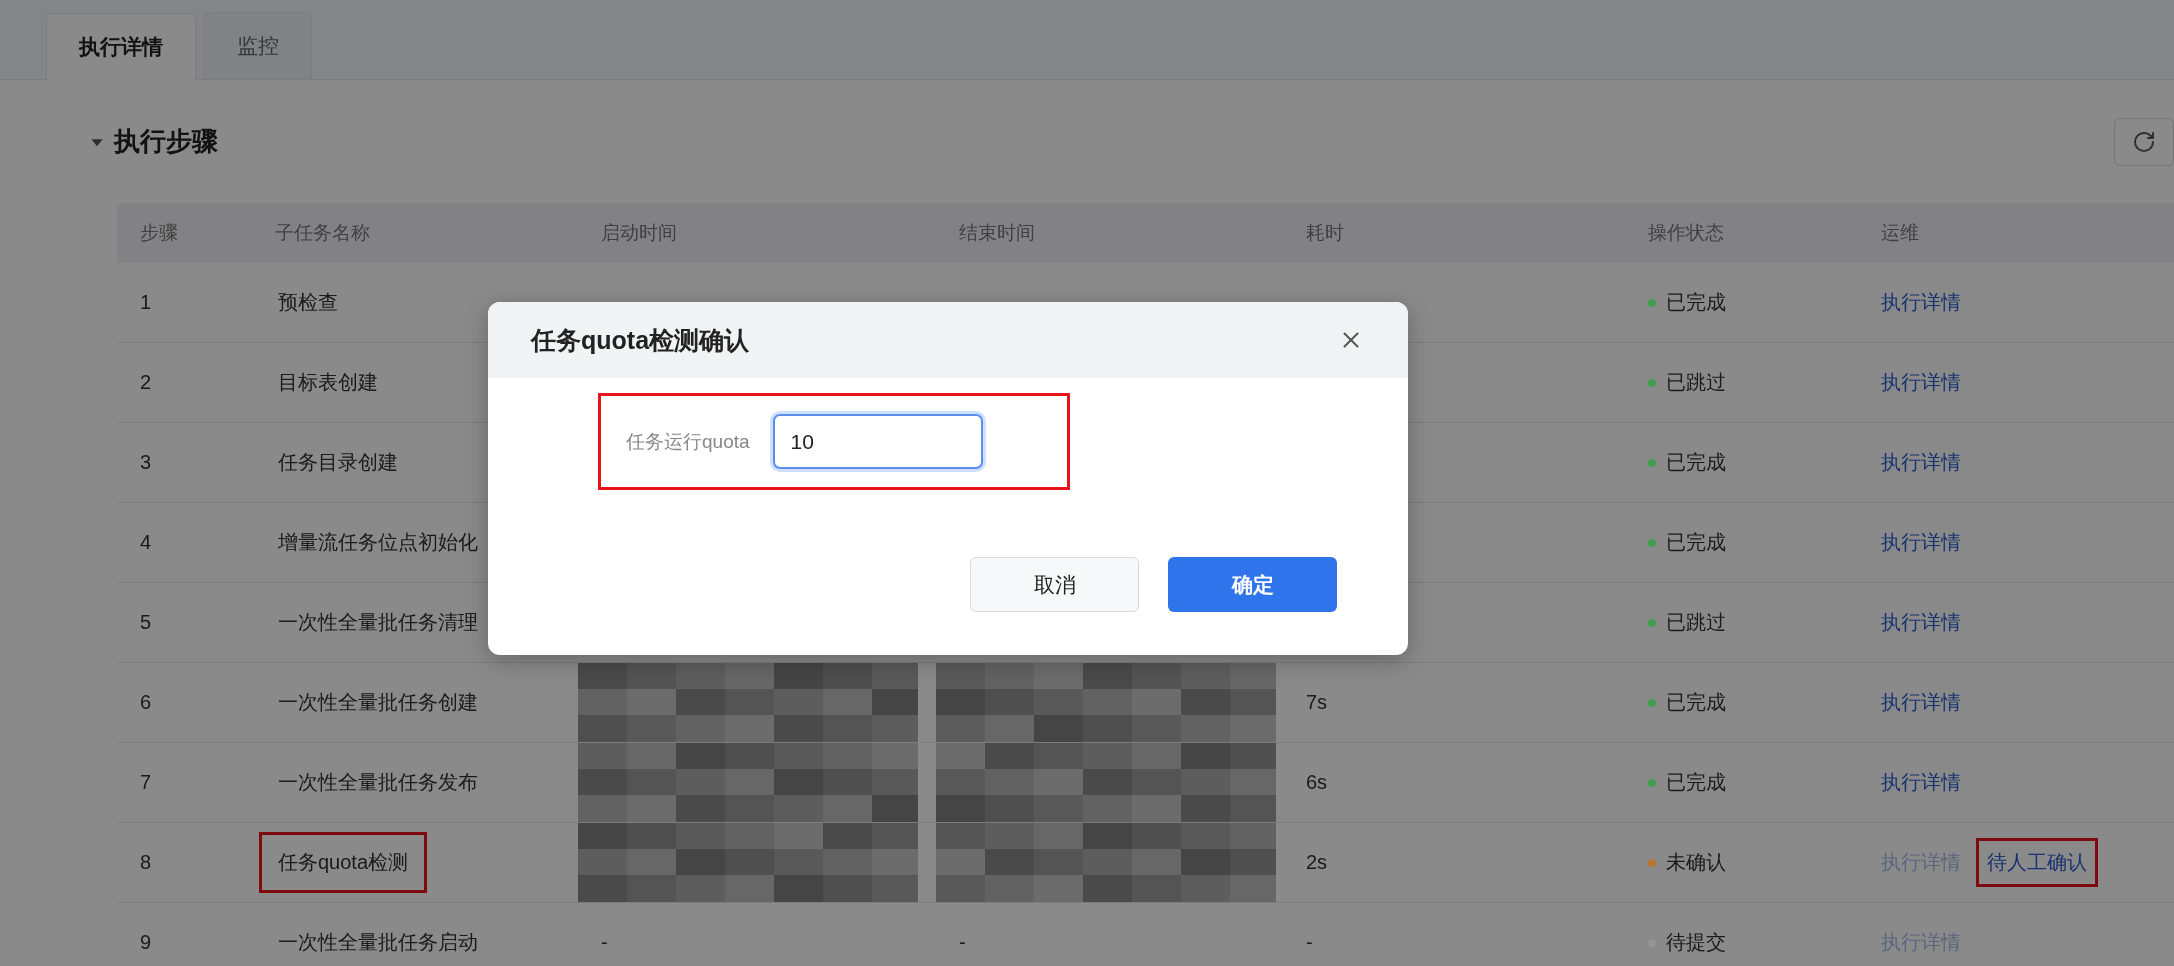 The width and height of the screenshot is (2174, 966). What do you see at coordinates (639, 233) in the screenshot?
I see `column-header: 启动时间` at bounding box center [639, 233].